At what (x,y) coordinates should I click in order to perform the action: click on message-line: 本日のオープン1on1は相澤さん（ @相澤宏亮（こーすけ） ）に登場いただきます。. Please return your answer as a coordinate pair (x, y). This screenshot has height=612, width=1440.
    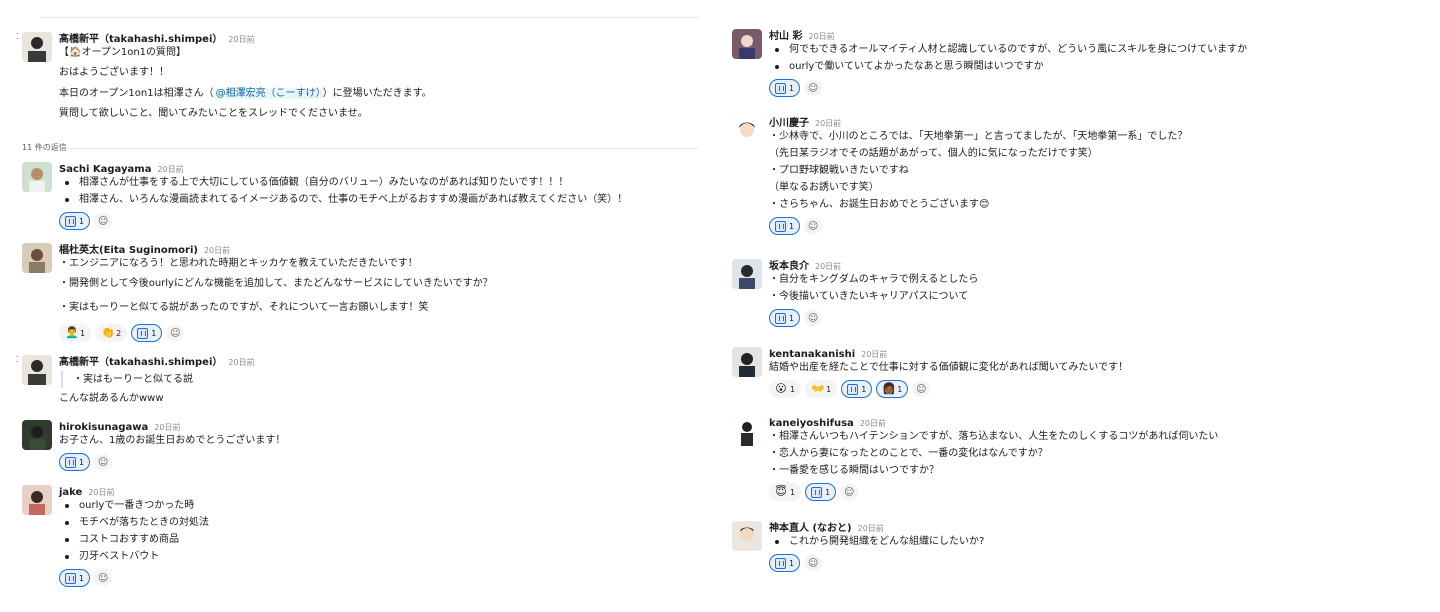
    Looking at the image, I should click on (245, 93).